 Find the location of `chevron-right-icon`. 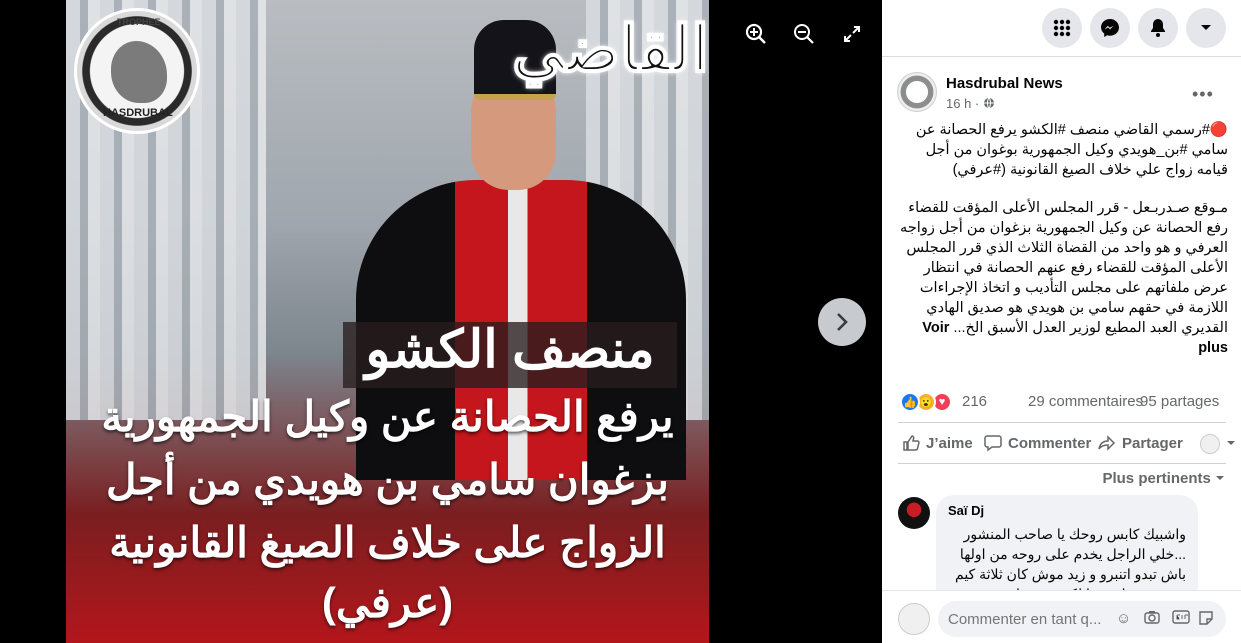

chevron-right-icon is located at coordinates (842, 322).